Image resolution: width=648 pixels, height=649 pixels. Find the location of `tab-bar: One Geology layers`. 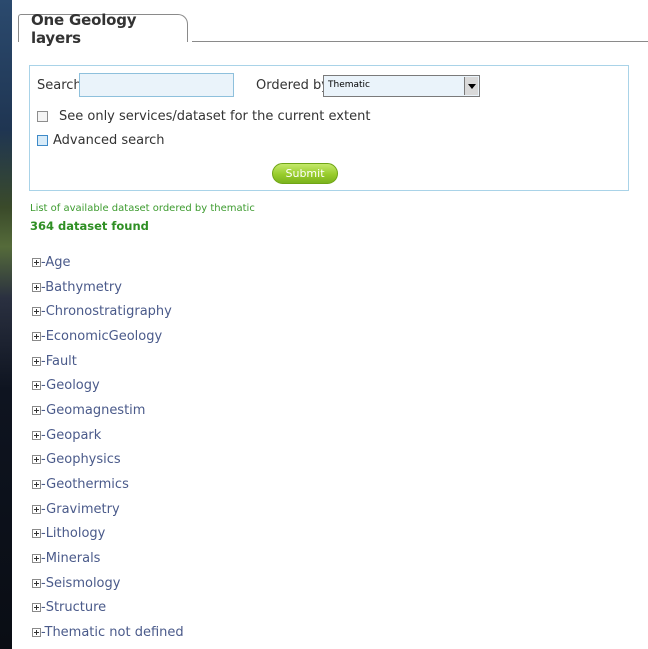

tab-bar: One Geology layers is located at coordinates (333, 29).